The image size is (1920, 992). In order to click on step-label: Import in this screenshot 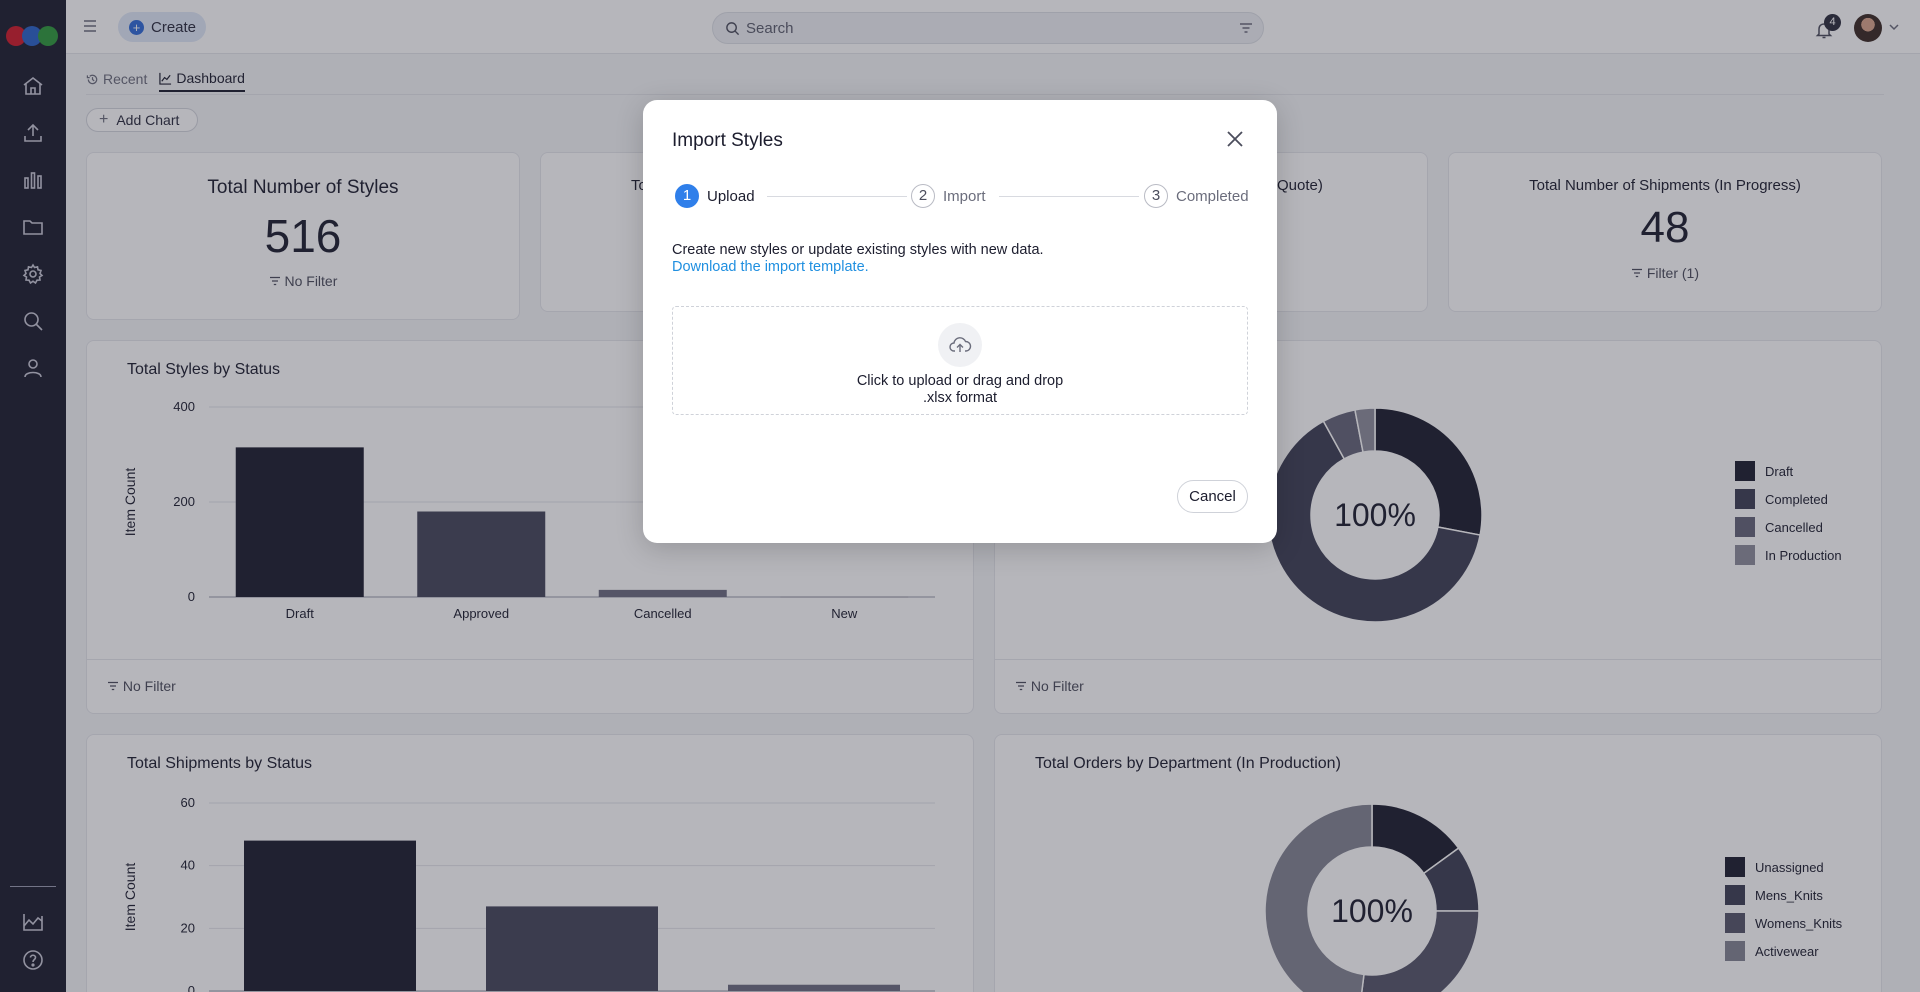, I will do `click(964, 196)`.